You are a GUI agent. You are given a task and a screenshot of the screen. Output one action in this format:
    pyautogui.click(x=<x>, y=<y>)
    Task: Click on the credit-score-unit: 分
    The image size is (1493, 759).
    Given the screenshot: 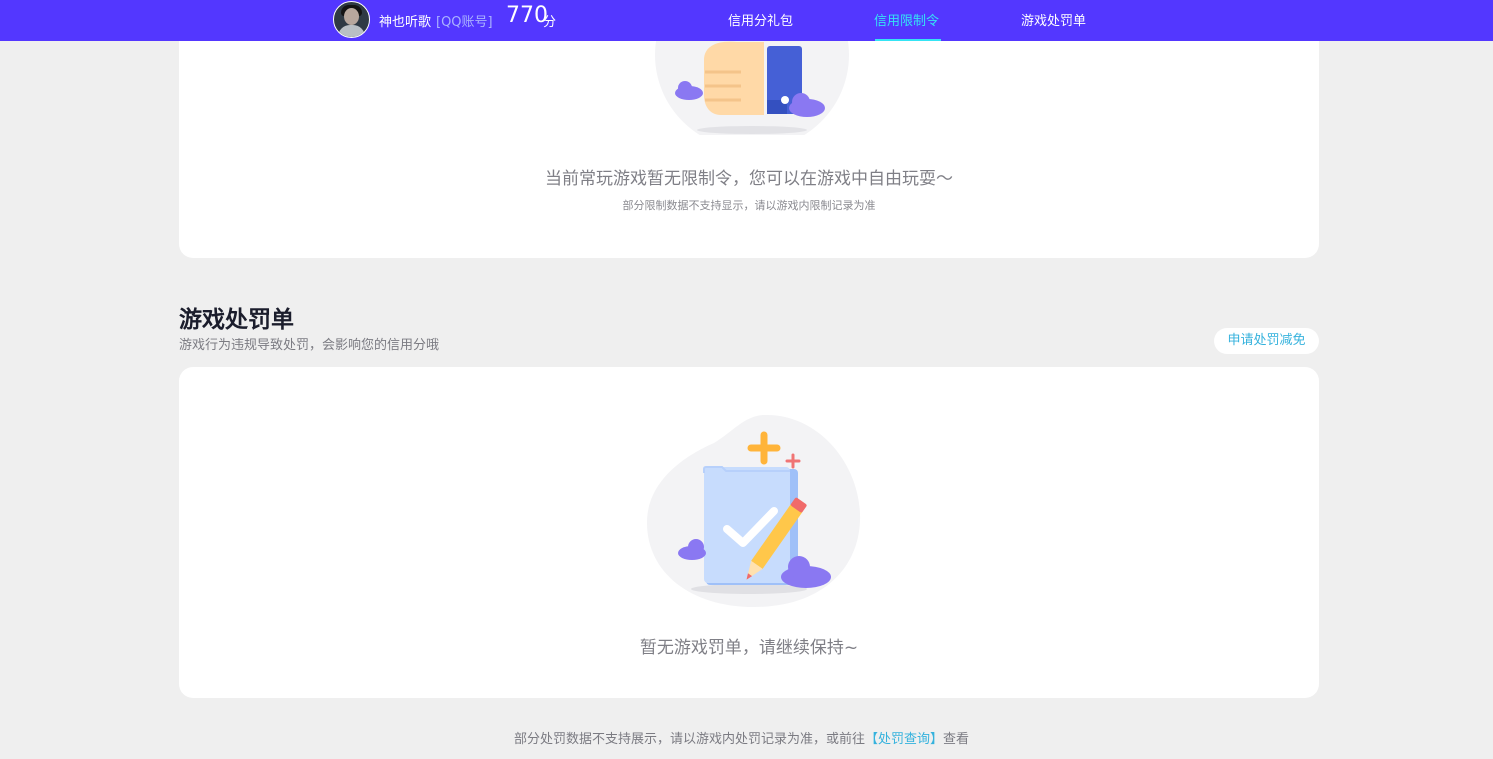 What is the action you would take?
    pyautogui.click(x=550, y=22)
    